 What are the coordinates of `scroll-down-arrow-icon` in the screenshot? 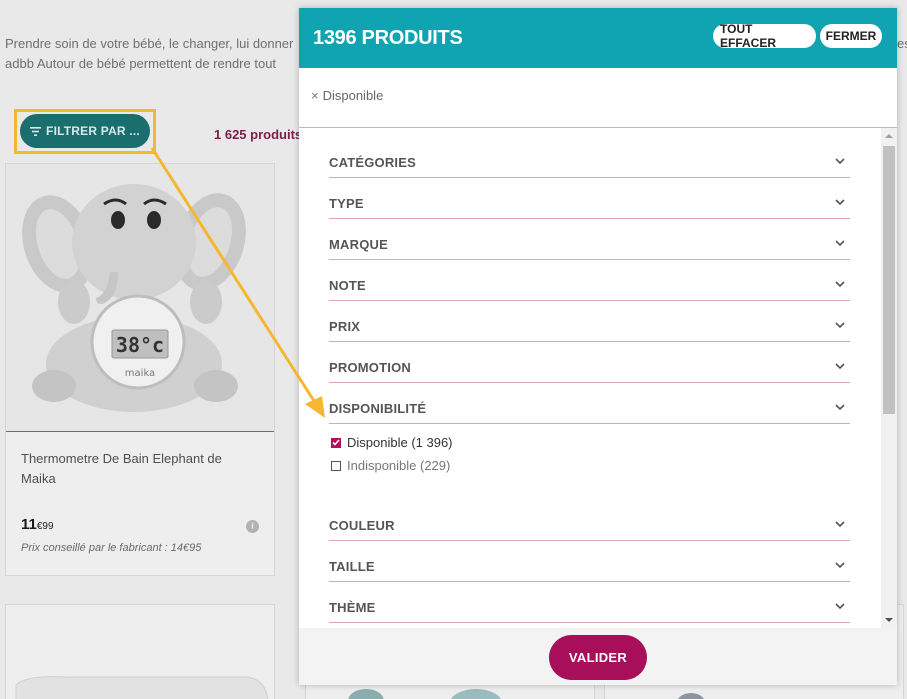 It's located at (889, 620).